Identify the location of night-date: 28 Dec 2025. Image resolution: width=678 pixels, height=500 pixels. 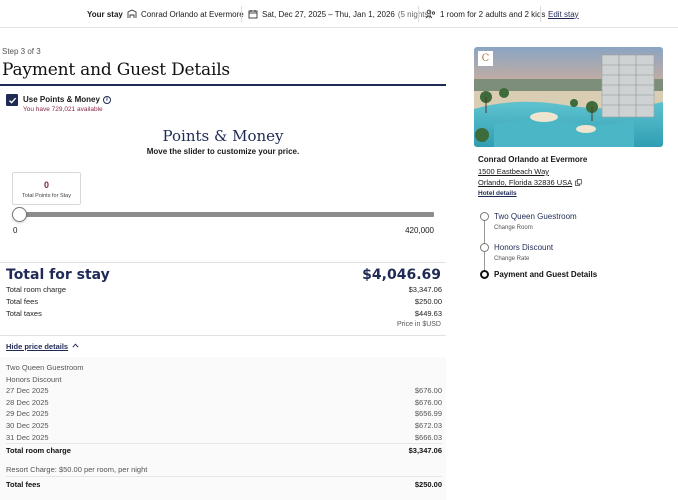
(27, 402).